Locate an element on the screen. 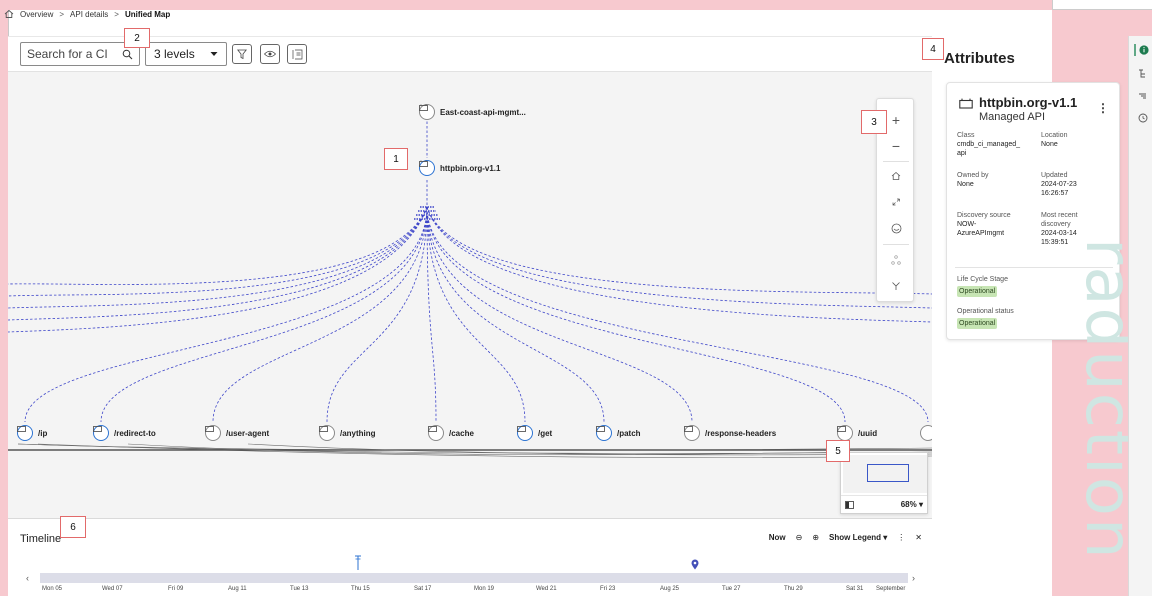 This screenshot has height=596, width=1152. callout-label: 6 is located at coordinates (73, 527).